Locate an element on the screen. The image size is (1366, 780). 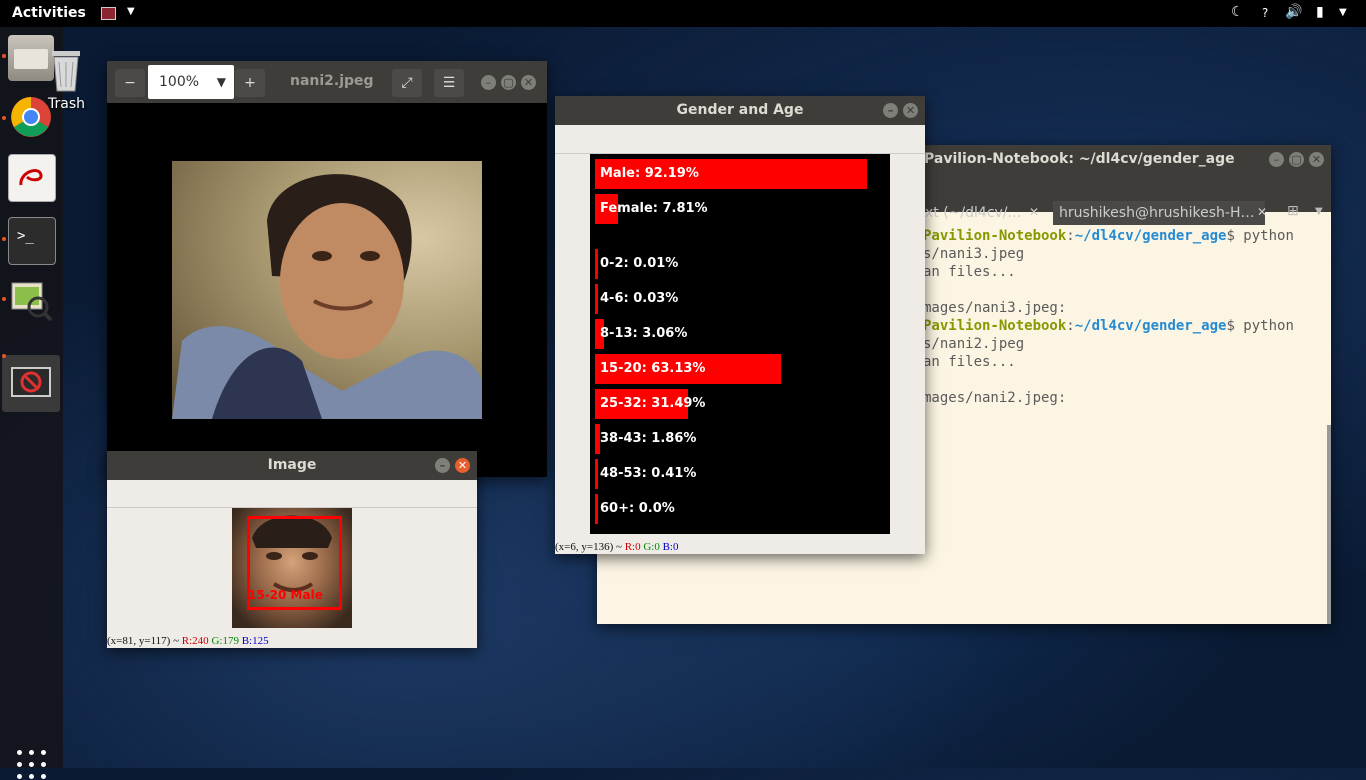
image-viewer-icon is located at coordinates (31, 300).